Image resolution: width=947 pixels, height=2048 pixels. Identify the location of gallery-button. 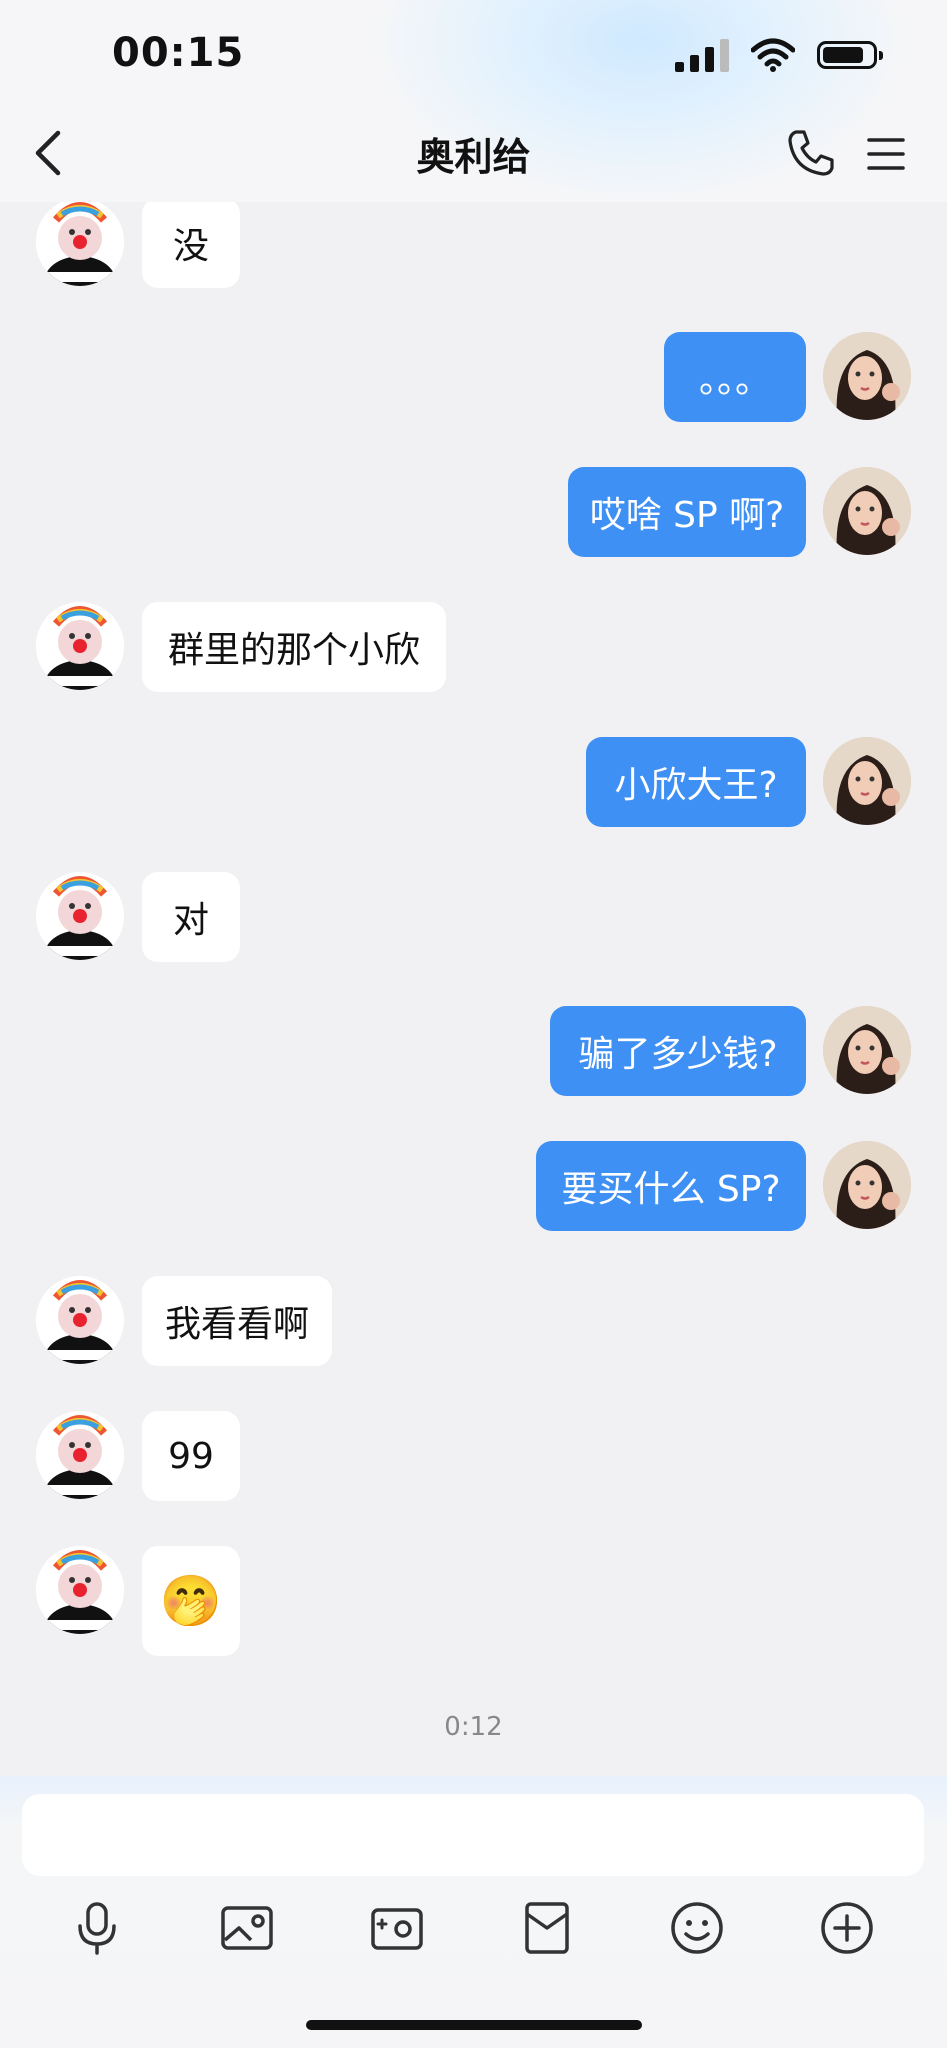
(247, 1928).